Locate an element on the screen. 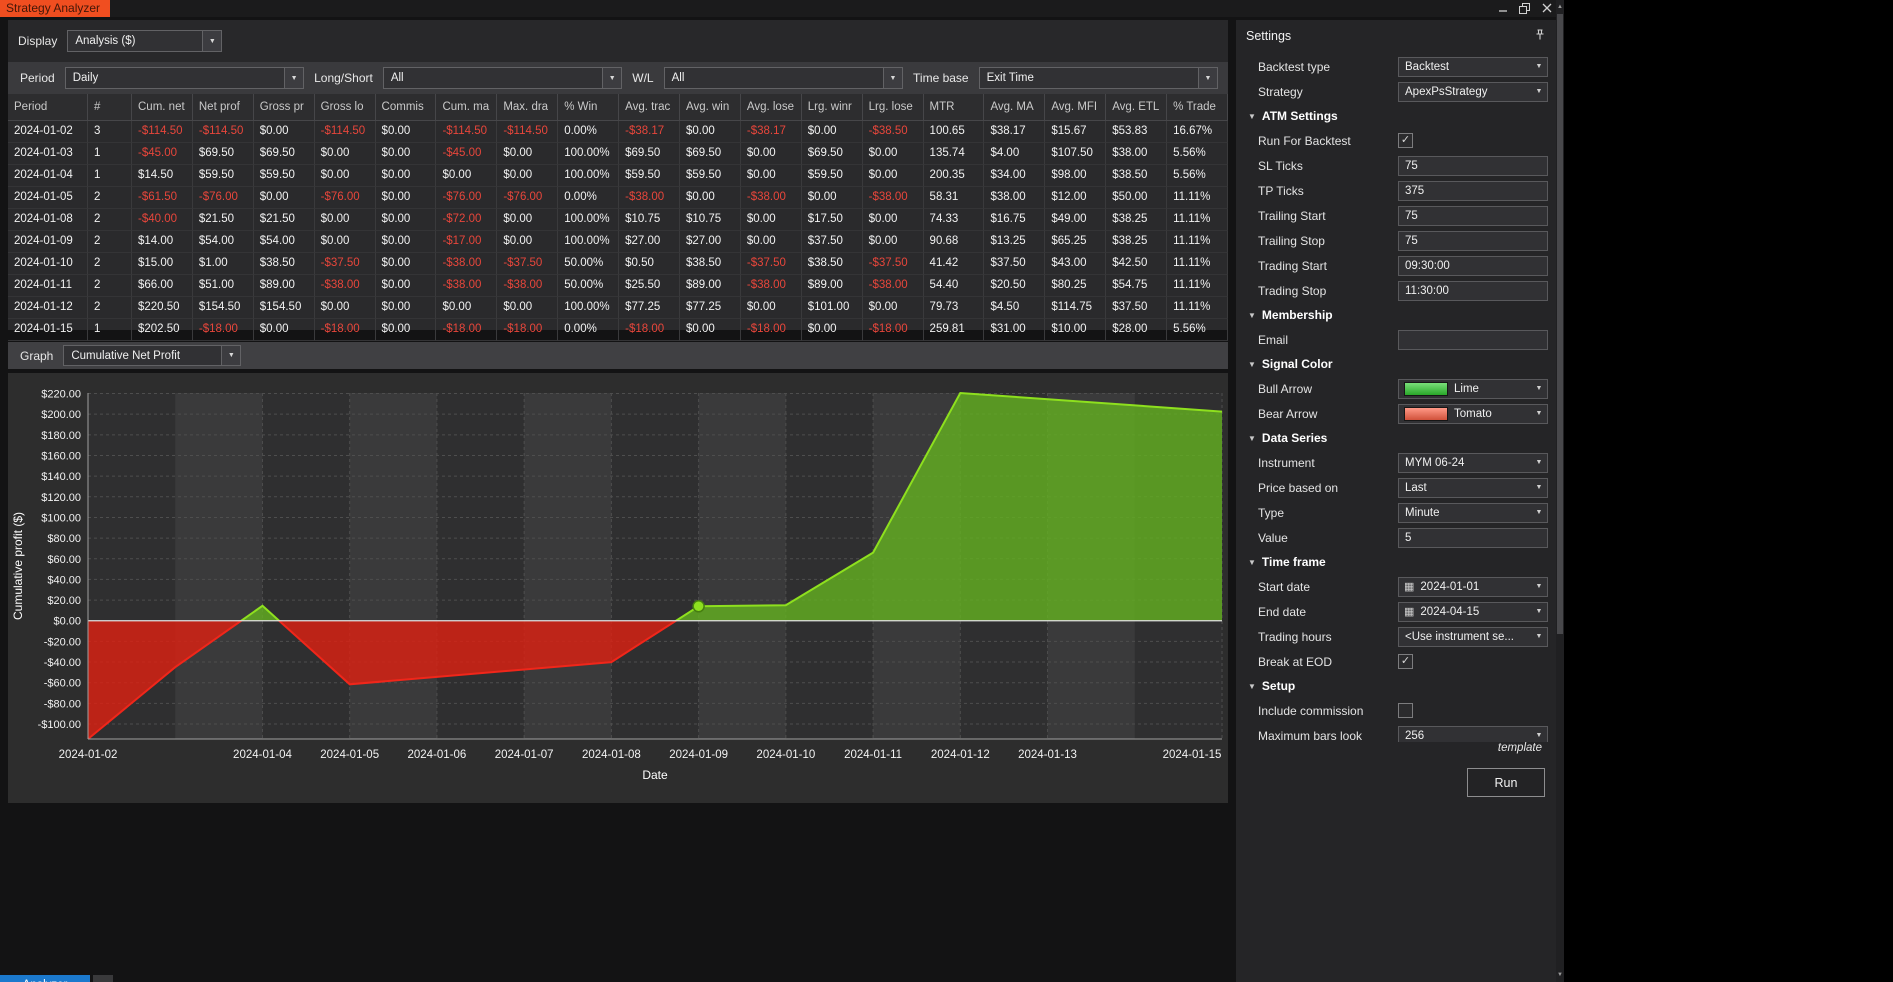  column-header-avg-ma: Avg. MA is located at coordinates (1015, 107).